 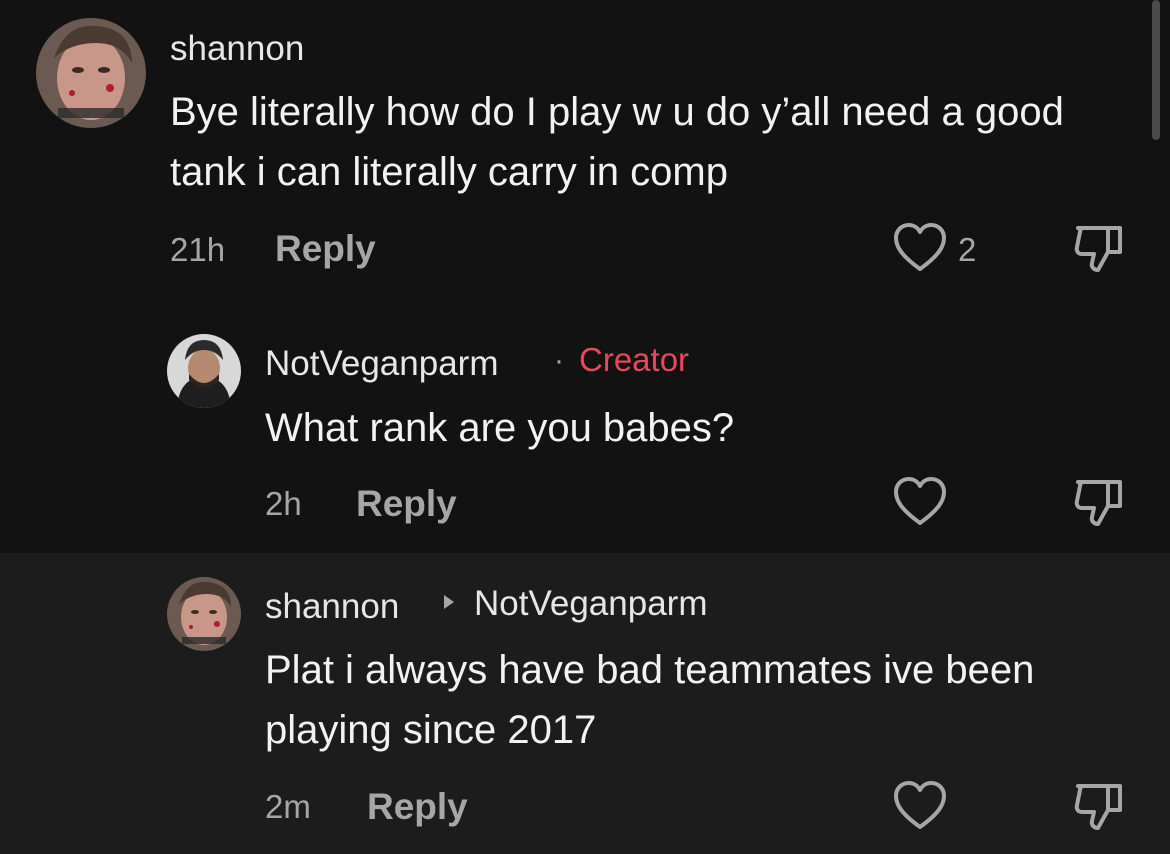 What do you see at coordinates (500, 428) in the screenshot?
I see `comment-text: What rank are you babes?` at bounding box center [500, 428].